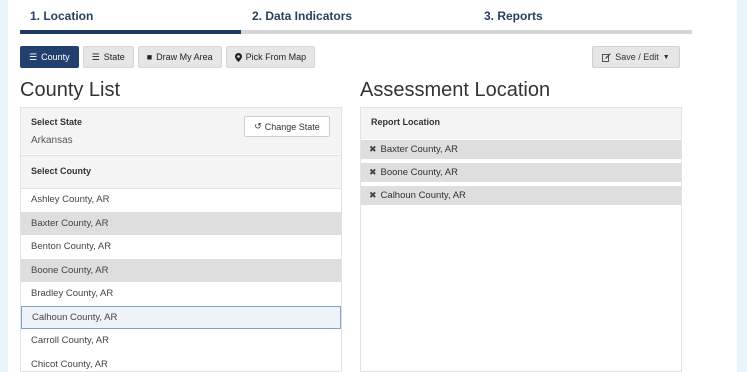  Describe the element at coordinates (149, 56) in the screenshot. I see `square-icon: ■` at that location.